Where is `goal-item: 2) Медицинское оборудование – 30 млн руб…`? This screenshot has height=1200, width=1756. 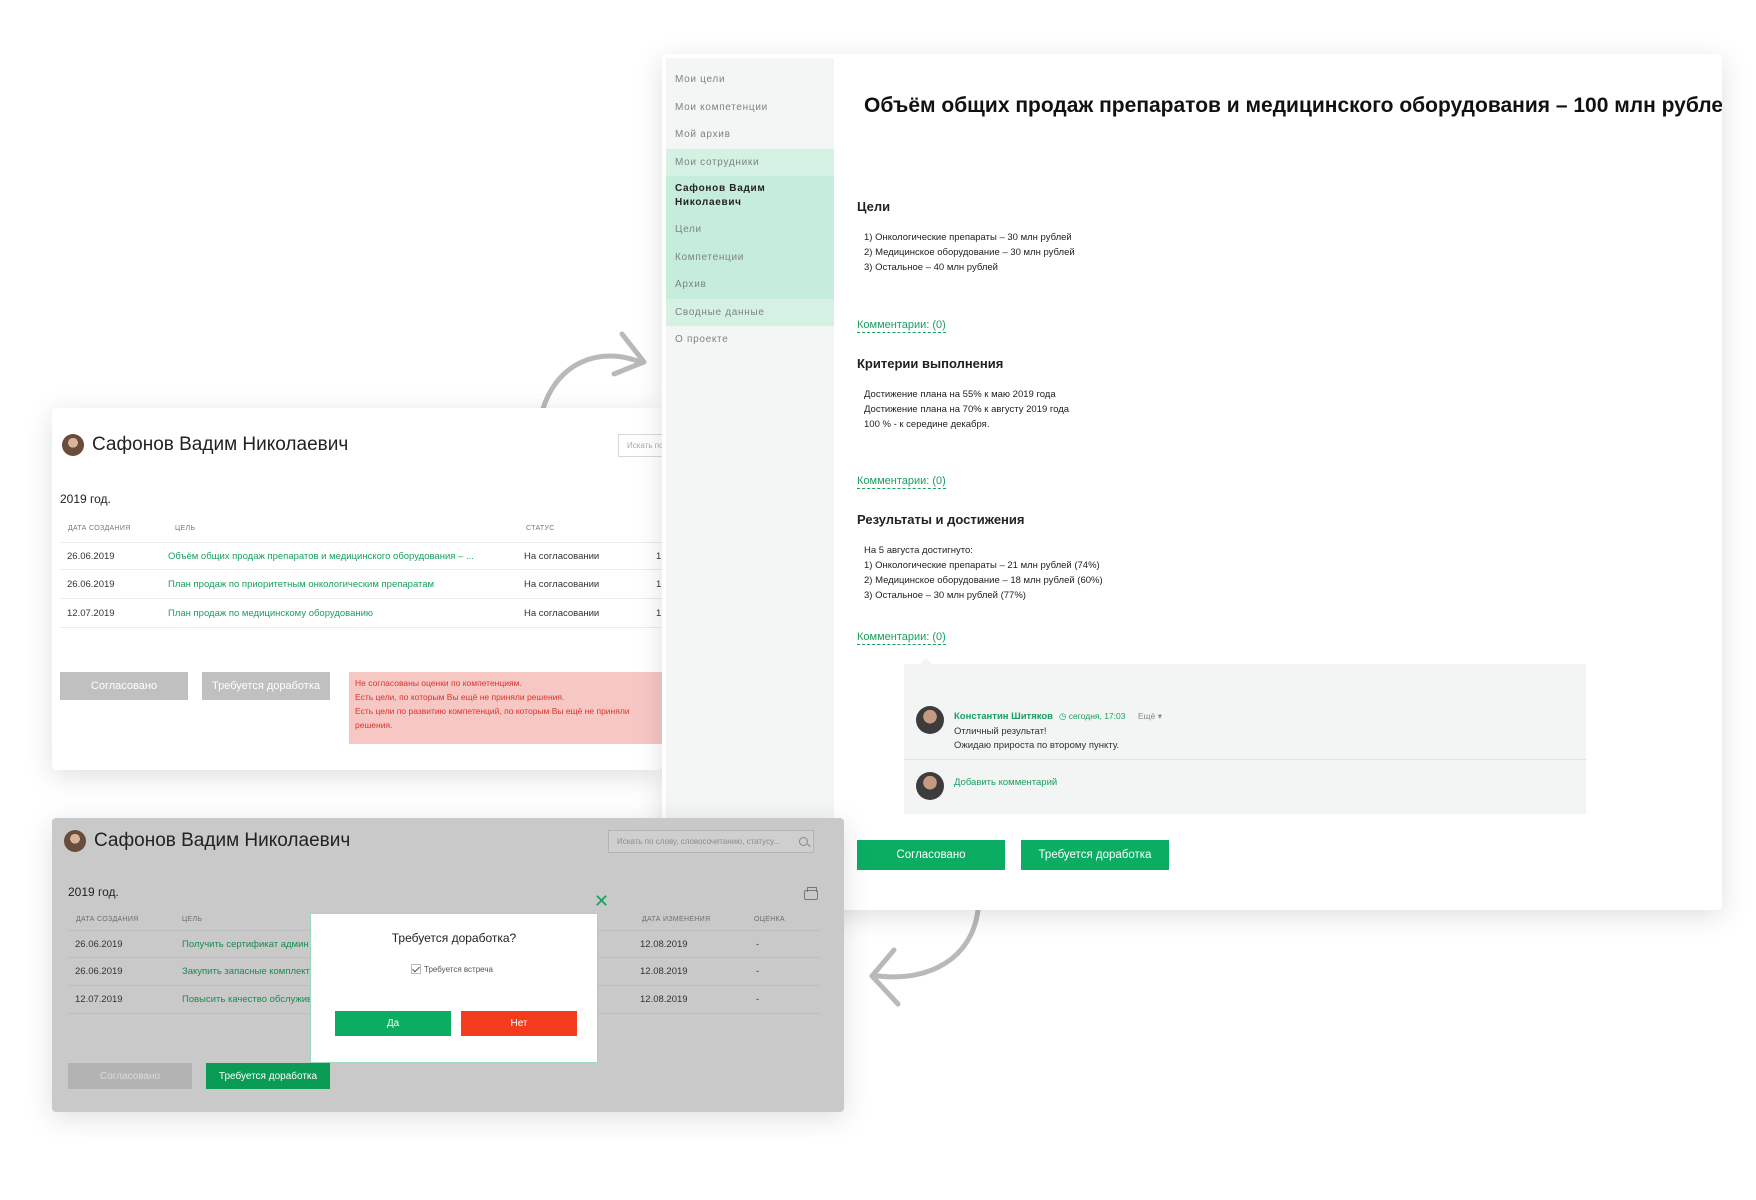 goal-item: 2) Медицинское оборудование – 30 млн руб… is located at coordinates (969, 252).